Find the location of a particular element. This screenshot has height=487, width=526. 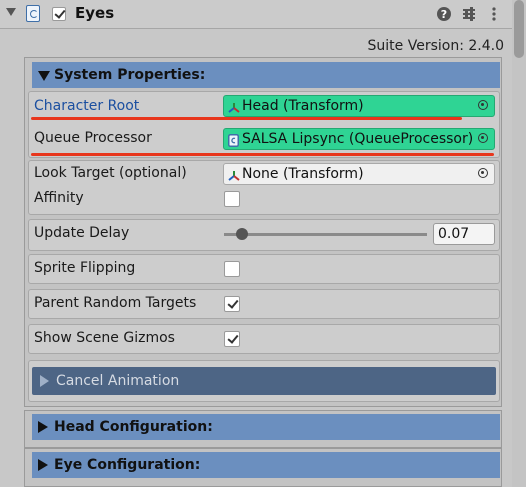

more-icon is located at coordinates (494, 14).